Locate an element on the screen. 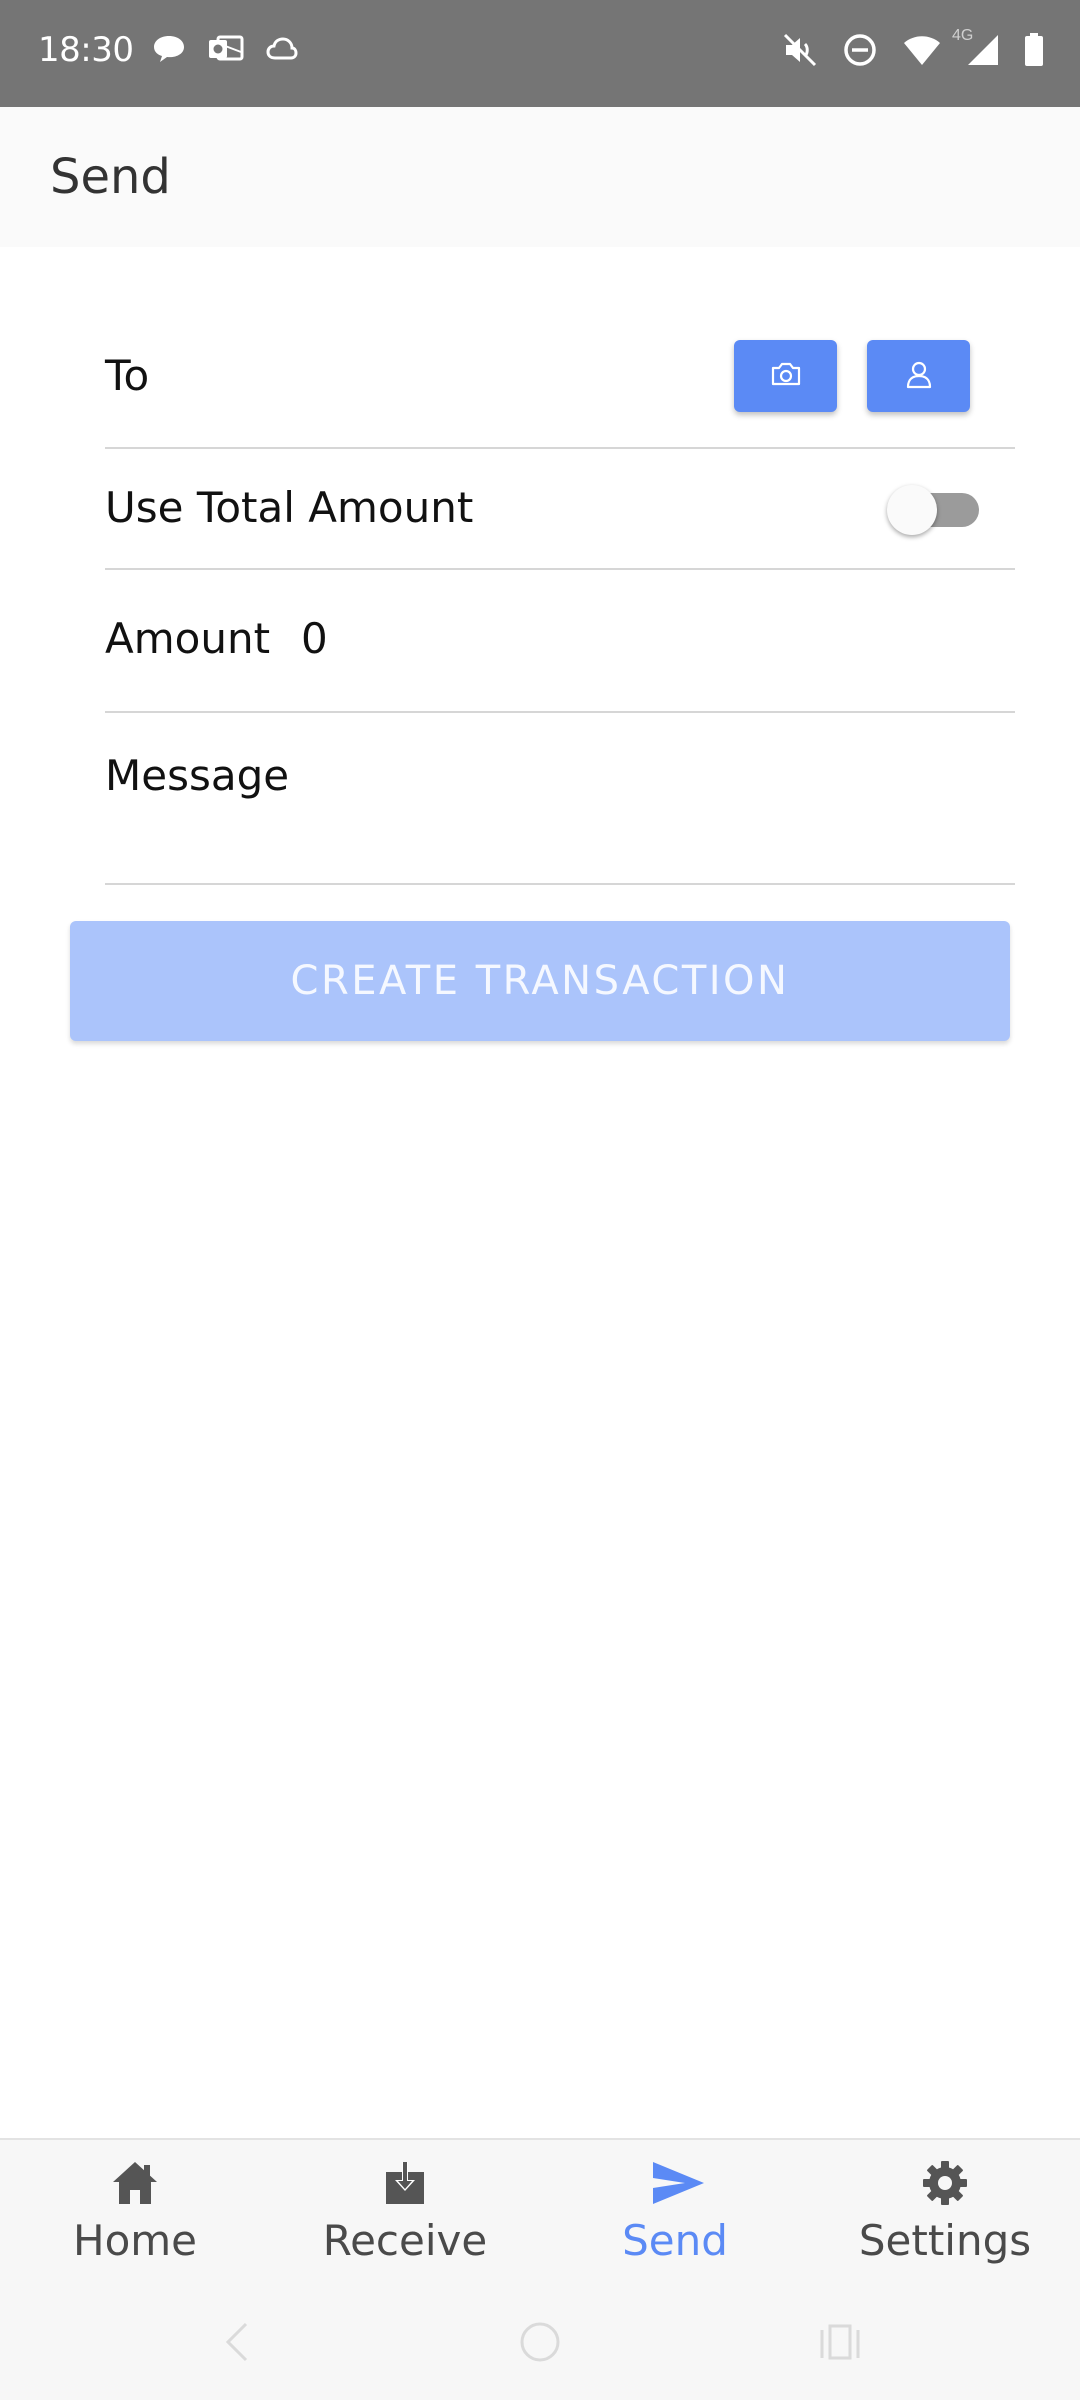  nav-item-send: Send is located at coordinates (675, 2215).